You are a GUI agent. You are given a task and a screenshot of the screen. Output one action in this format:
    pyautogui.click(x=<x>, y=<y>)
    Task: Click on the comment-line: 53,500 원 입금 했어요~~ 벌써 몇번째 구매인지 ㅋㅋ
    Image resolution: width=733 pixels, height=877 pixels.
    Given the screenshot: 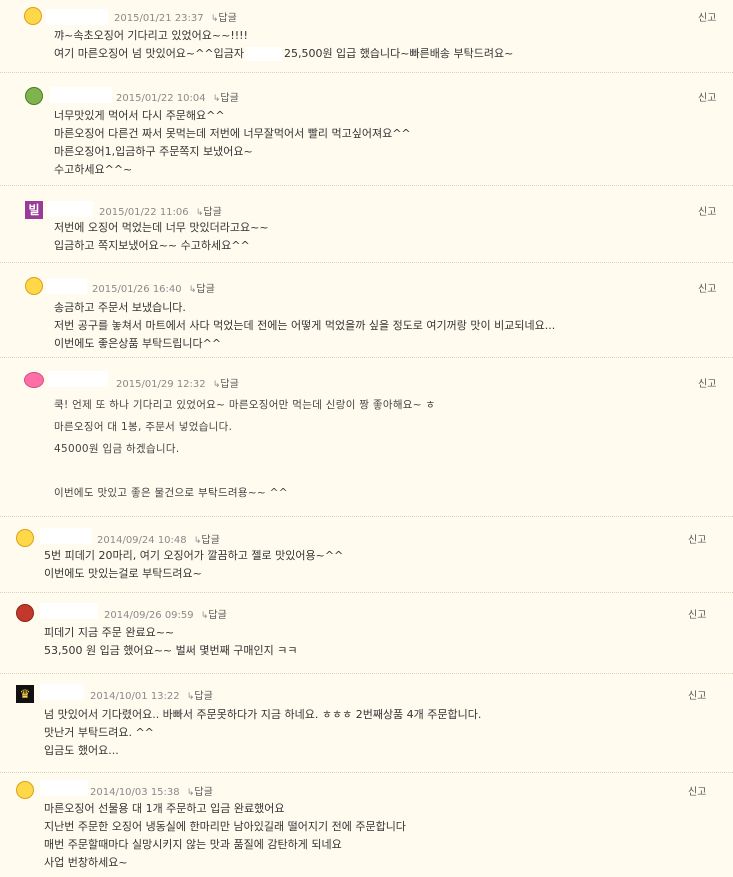 What is the action you would take?
    pyautogui.click(x=171, y=650)
    